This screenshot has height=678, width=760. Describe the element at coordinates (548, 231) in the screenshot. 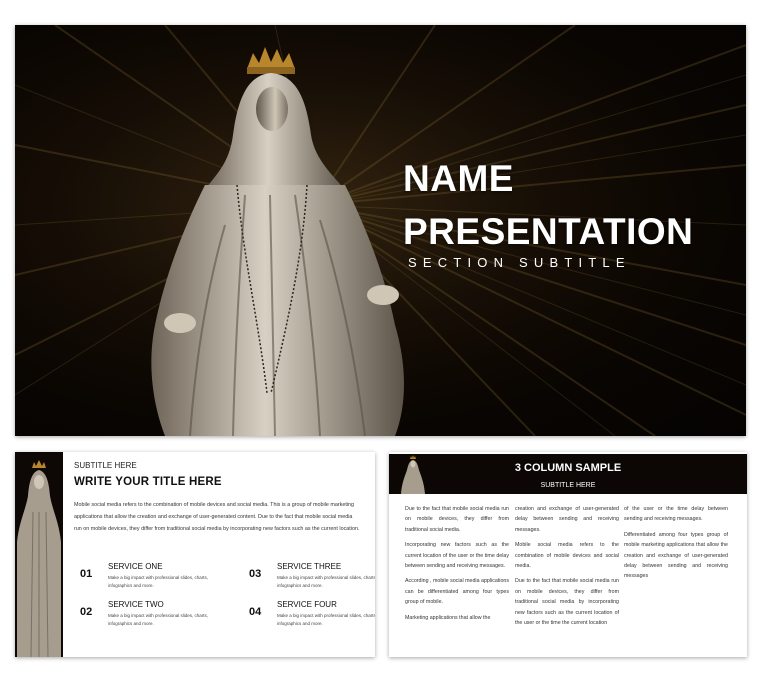

I see `title-line-2: PRESENTATION` at that location.